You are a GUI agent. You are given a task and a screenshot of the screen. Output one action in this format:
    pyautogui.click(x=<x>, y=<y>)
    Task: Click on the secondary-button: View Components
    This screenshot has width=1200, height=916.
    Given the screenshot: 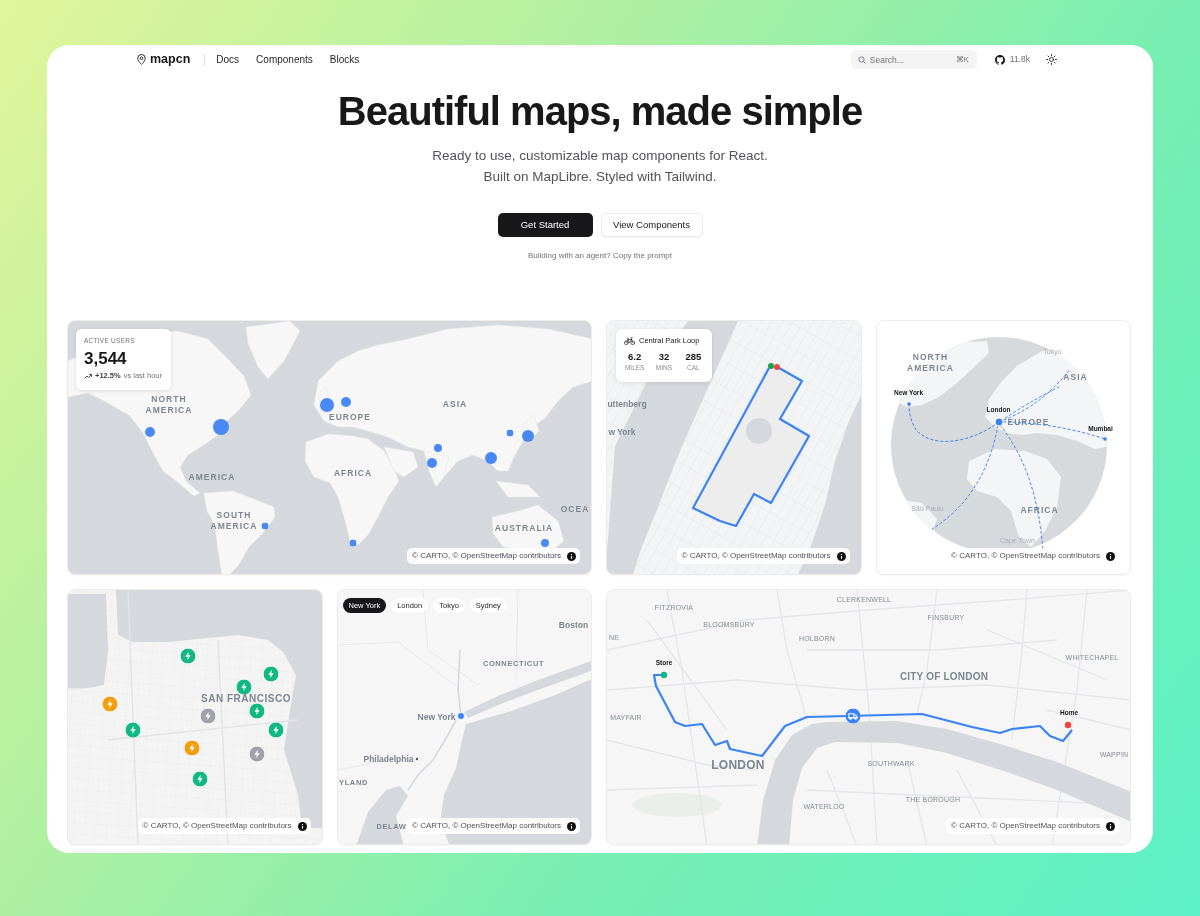 What is the action you would take?
    pyautogui.click(x=651, y=225)
    